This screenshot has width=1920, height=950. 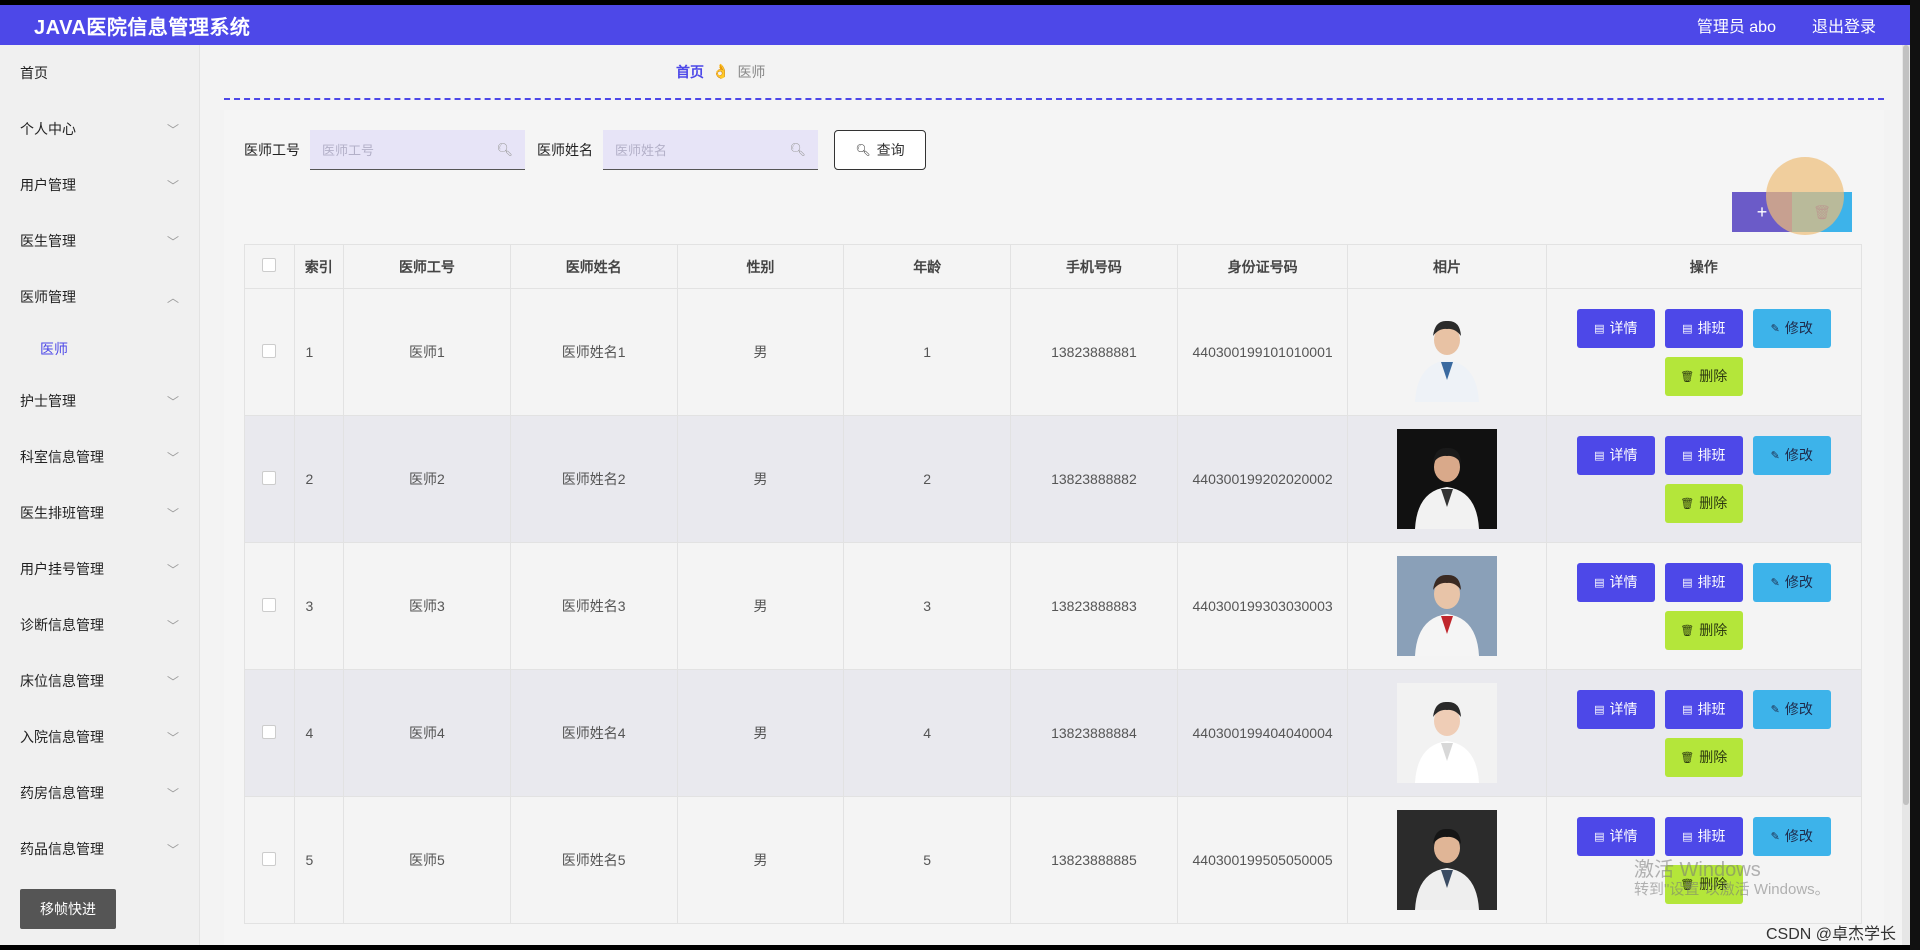 I want to click on sidebar-item-label: 首页, so click(x=34, y=73).